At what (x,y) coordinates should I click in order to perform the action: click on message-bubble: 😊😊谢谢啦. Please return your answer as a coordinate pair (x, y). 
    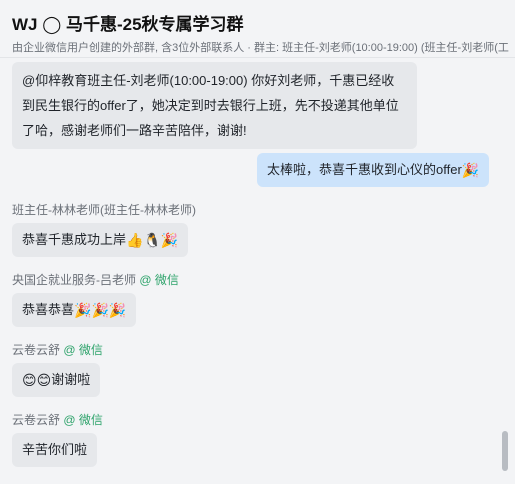
    Looking at the image, I should click on (56, 380).